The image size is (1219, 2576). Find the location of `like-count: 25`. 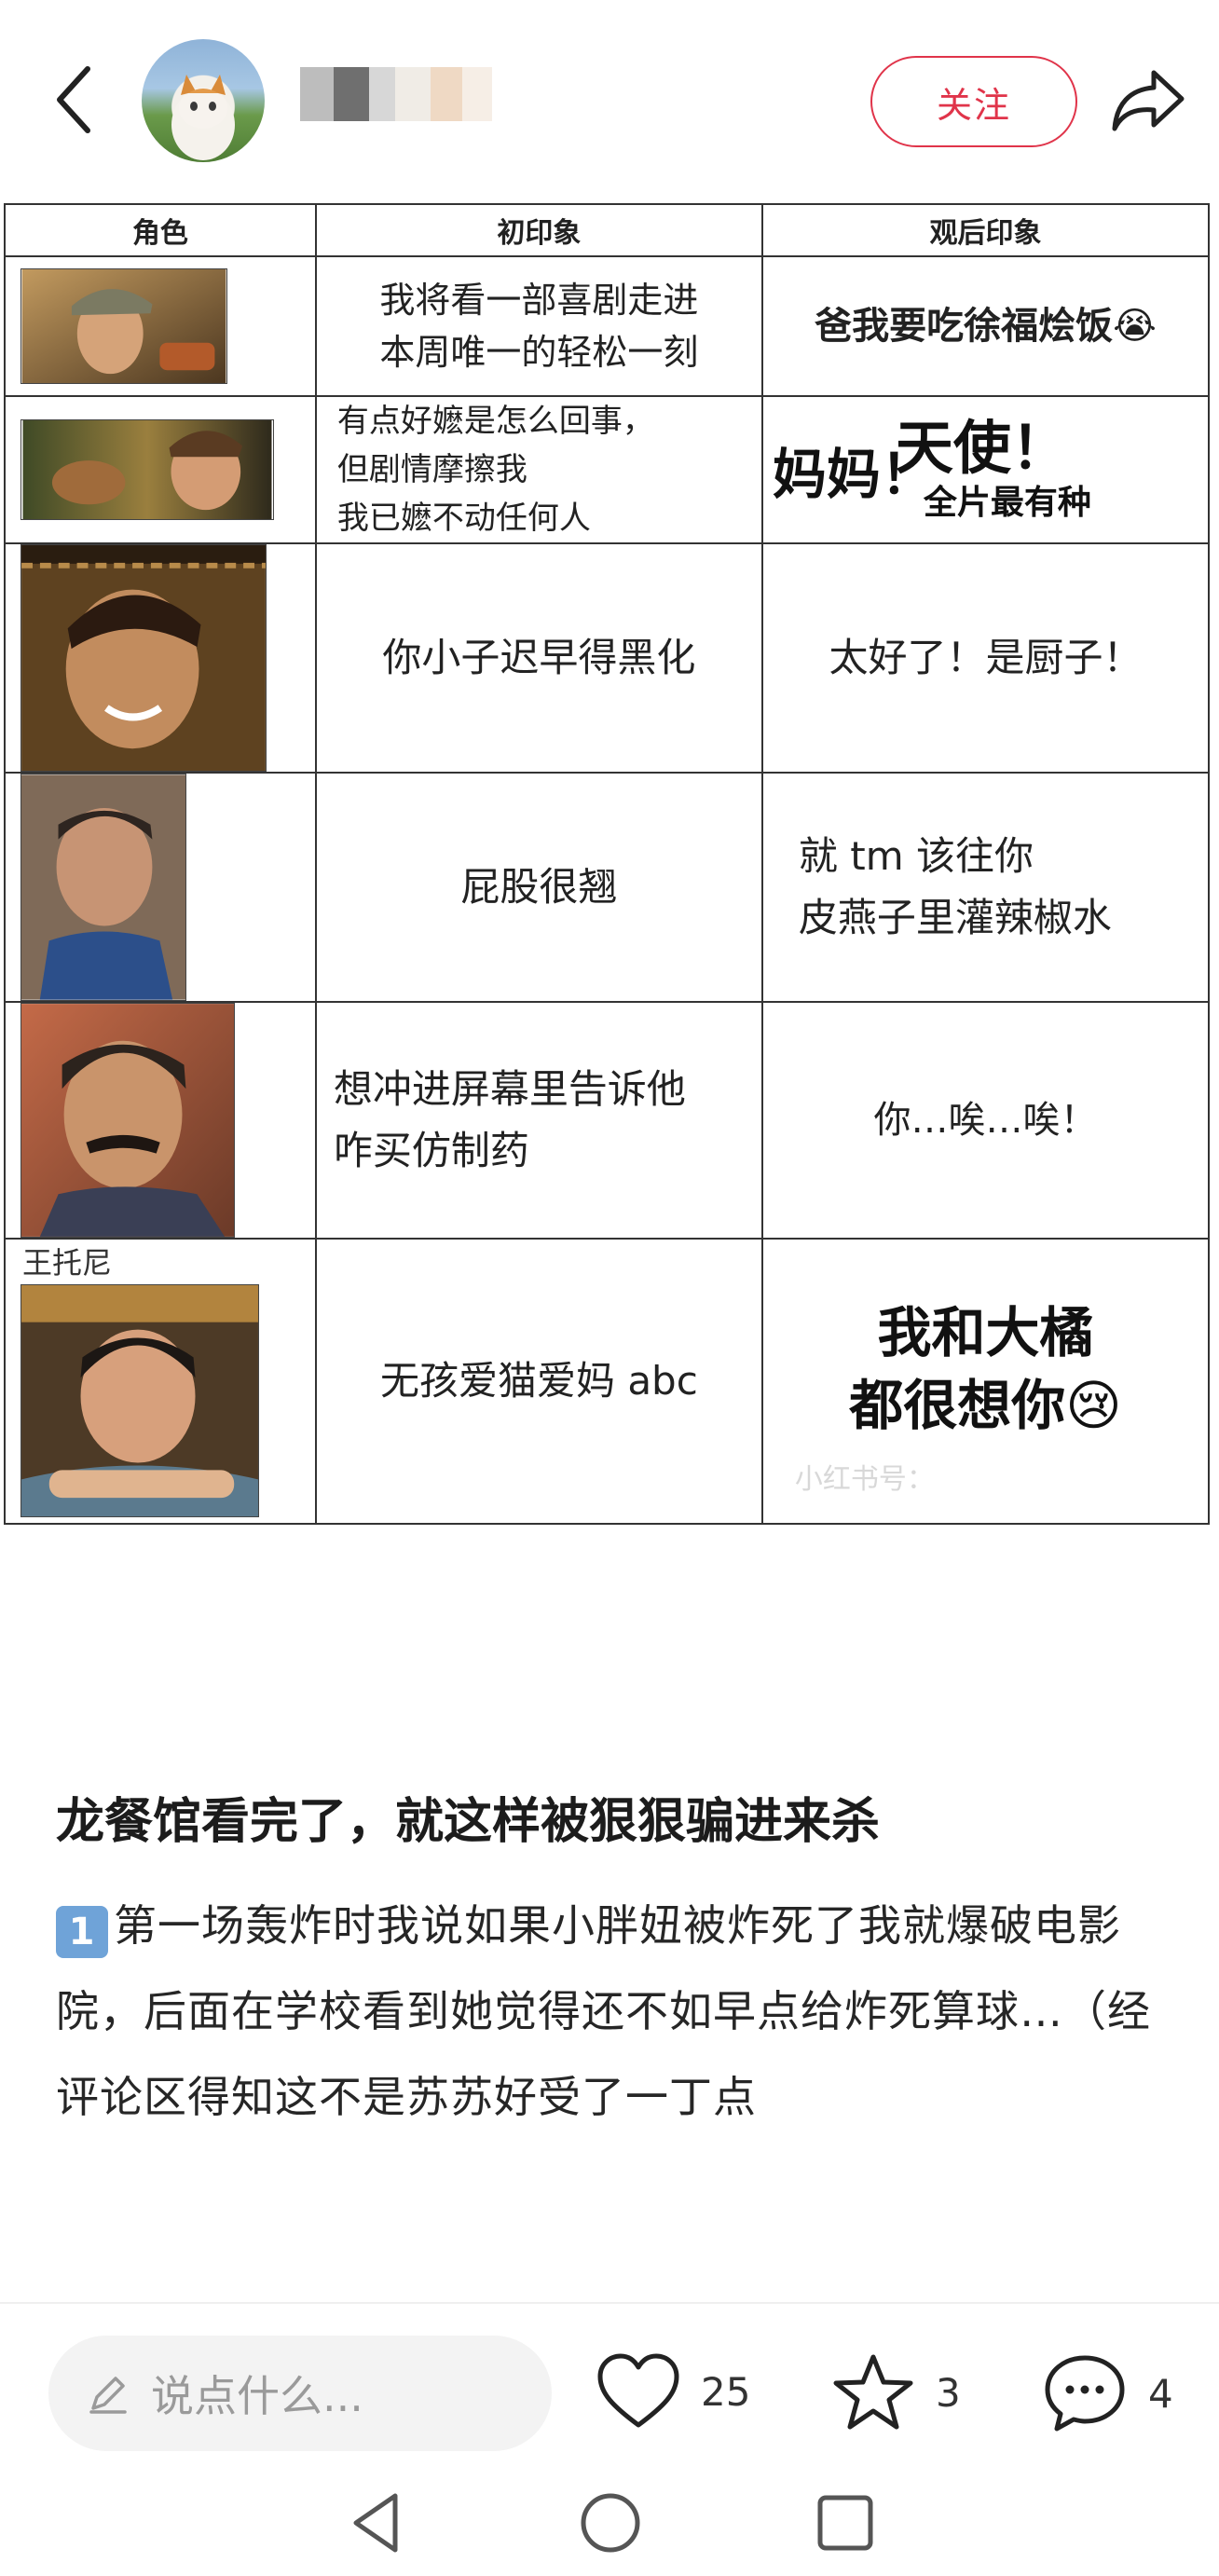

like-count: 25 is located at coordinates (726, 2391).